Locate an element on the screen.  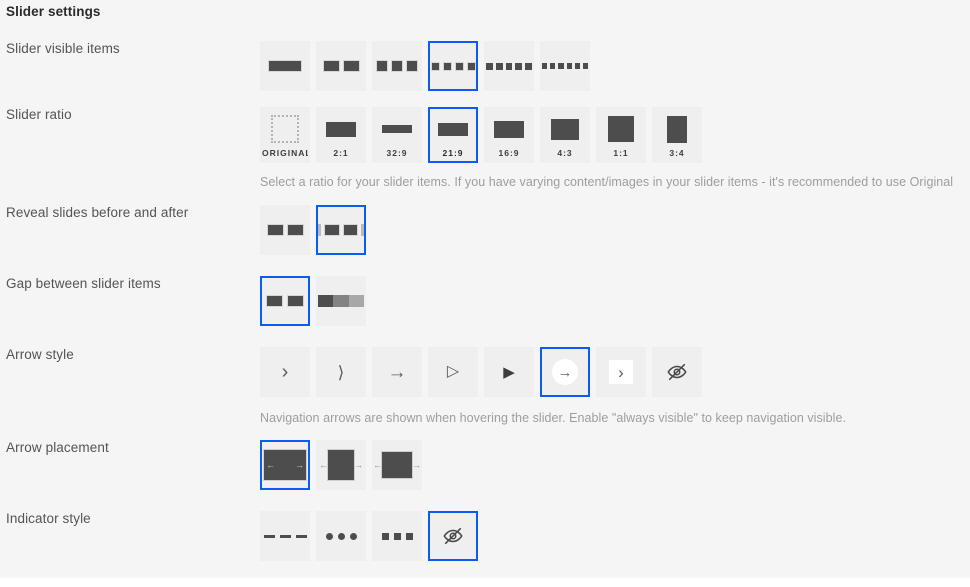
row-label-gap: Gap between slider items is located at coordinates (83, 283).